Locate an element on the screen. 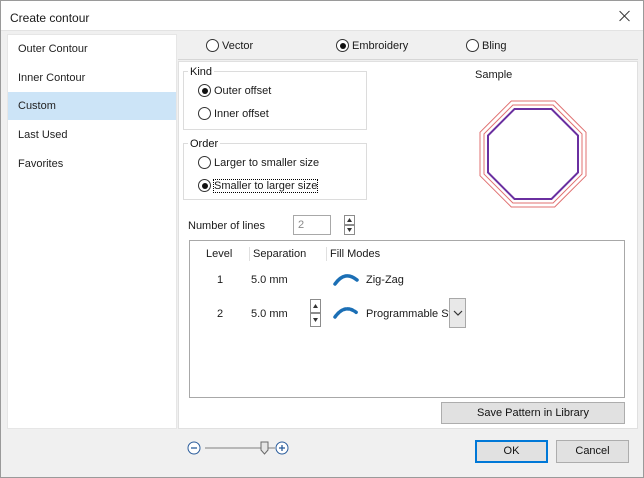 The image size is (644, 478). radio-smaller-to-larger: Smaller to larger size is located at coordinates (258, 185).